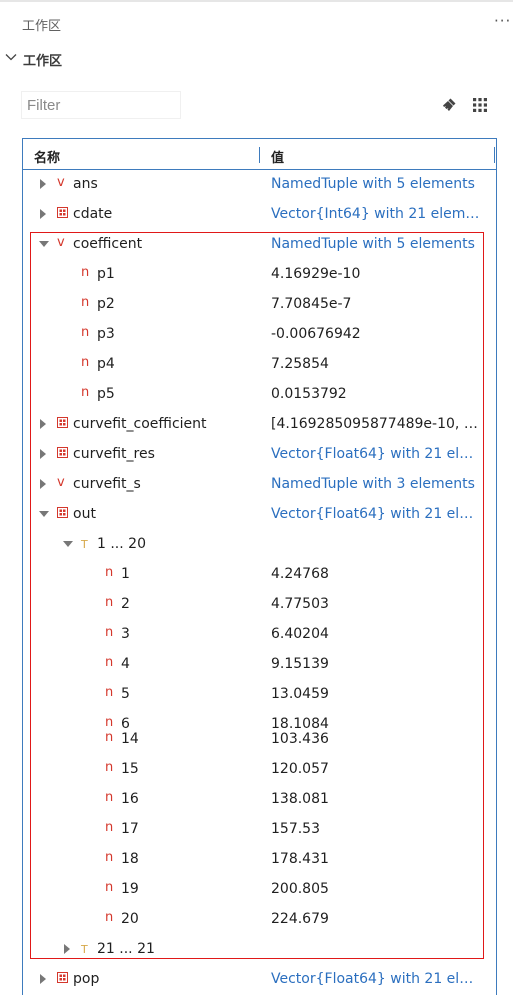 Image resolution: width=513 pixels, height=995 pixels. Describe the element at coordinates (316, 334) in the screenshot. I see `variable-value: -0.00676942` at that location.